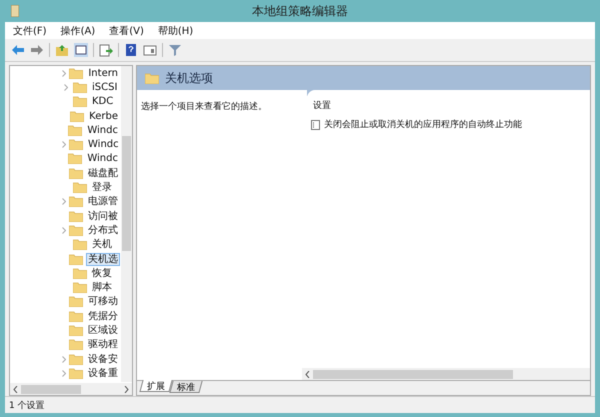  Describe the element at coordinates (103, 359) in the screenshot. I see `tree-item: 设备安` at that location.